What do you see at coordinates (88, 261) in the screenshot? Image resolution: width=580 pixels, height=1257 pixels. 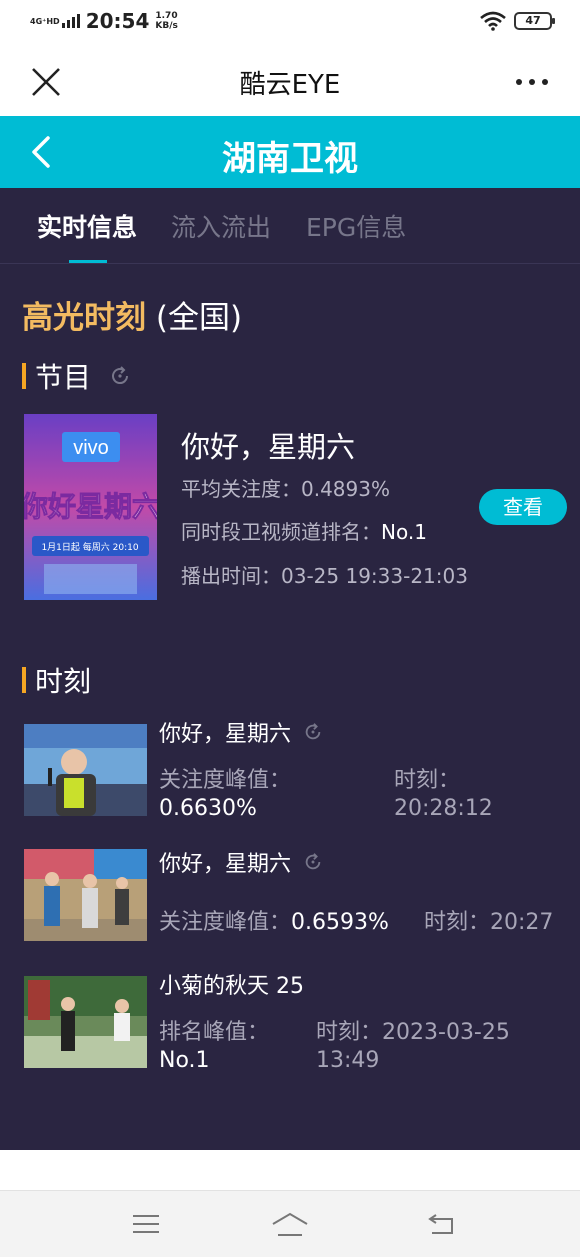 I see `active-tab-indicator` at bounding box center [88, 261].